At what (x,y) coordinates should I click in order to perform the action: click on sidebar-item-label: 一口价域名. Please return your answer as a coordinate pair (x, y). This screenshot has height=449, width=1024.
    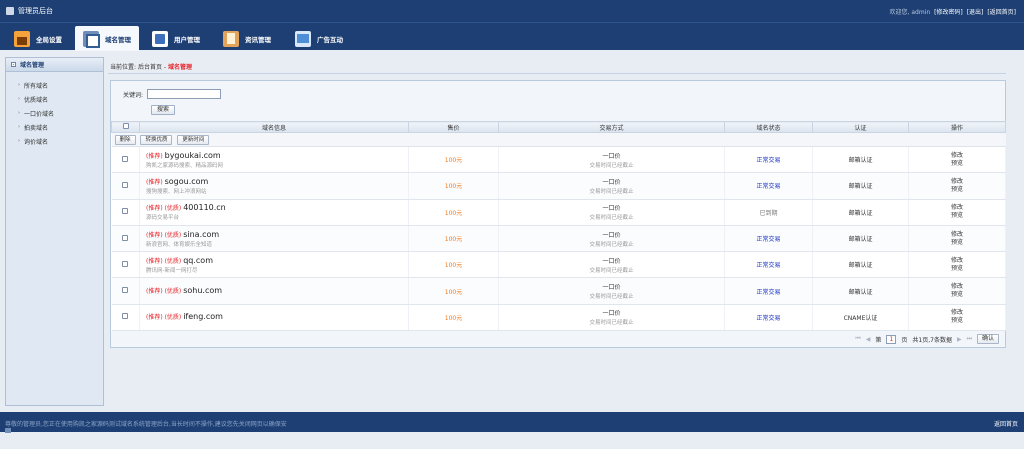
    Looking at the image, I should click on (39, 114).